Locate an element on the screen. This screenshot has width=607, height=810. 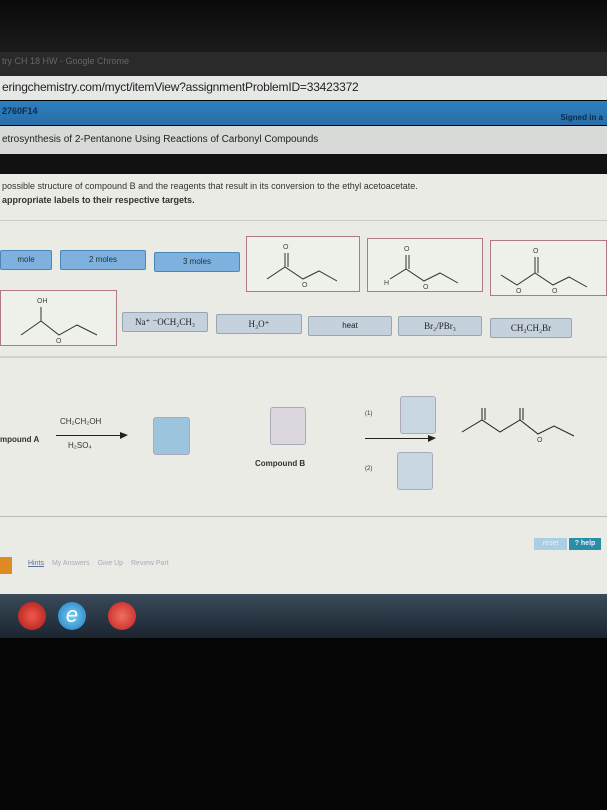
footer-links: Hints My Answers Give Up Review Part is located at coordinates (98, 563).